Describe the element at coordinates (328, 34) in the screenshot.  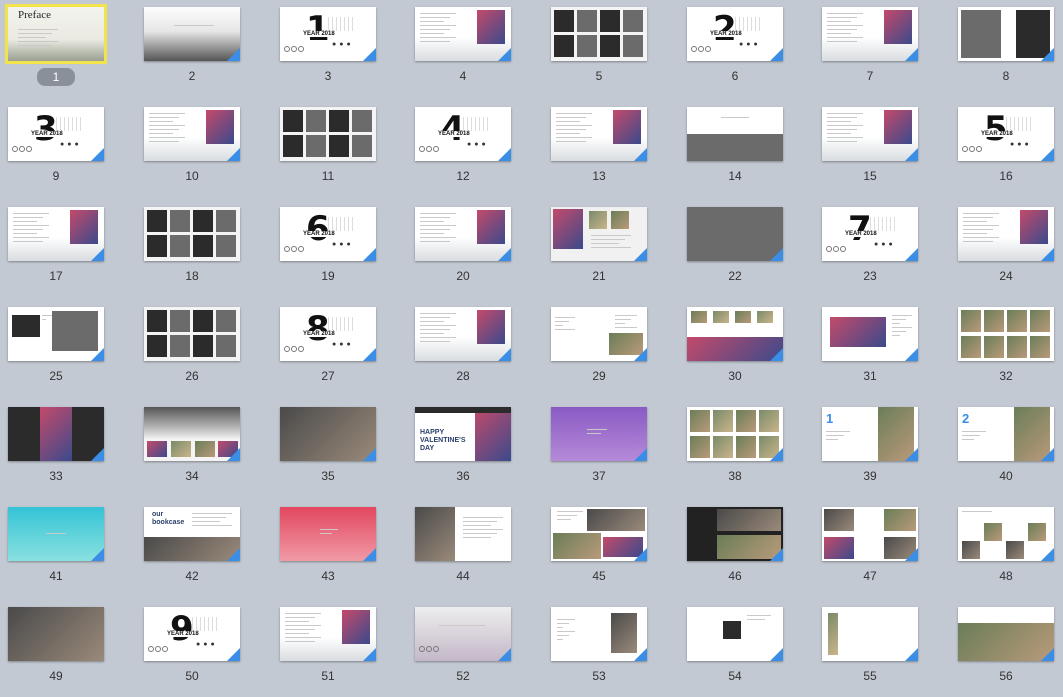
I see `slide-thumbnail: 1 YEAR 2018 ●●●` at that location.